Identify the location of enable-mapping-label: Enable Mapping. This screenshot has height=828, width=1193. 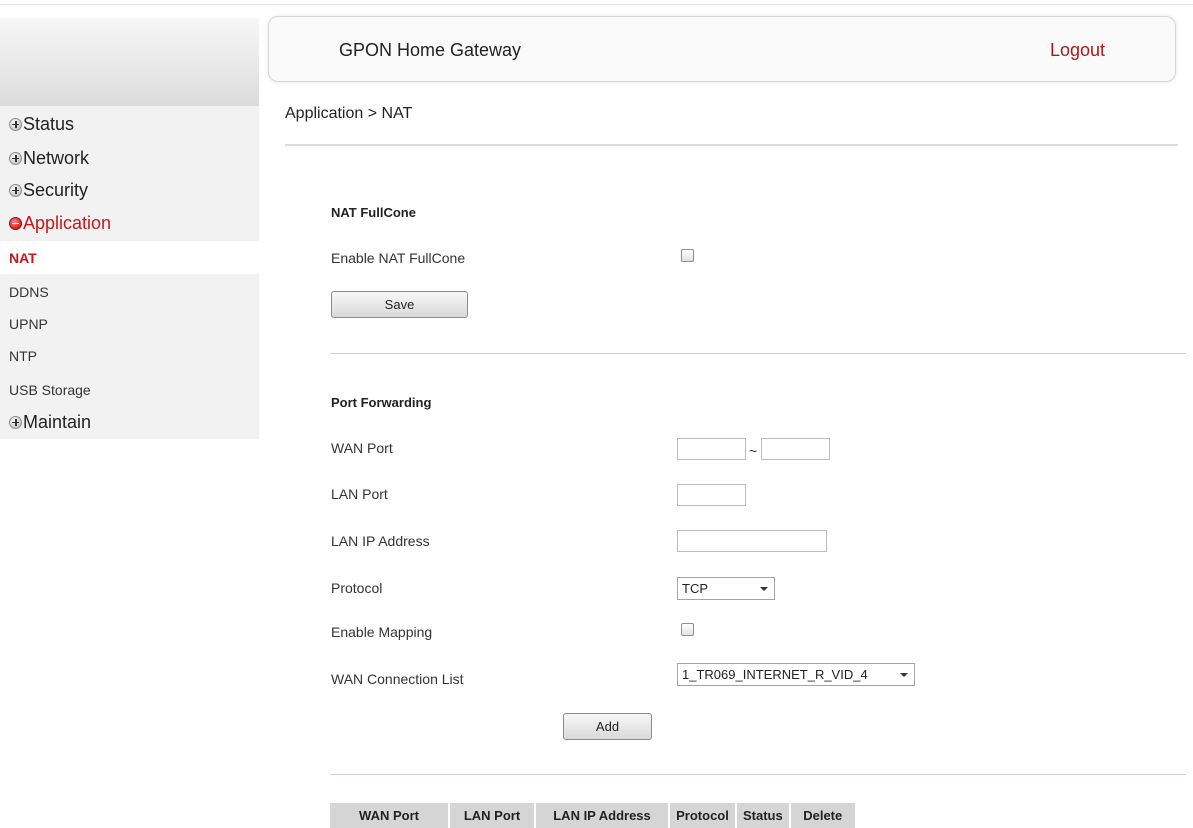
(382, 632).